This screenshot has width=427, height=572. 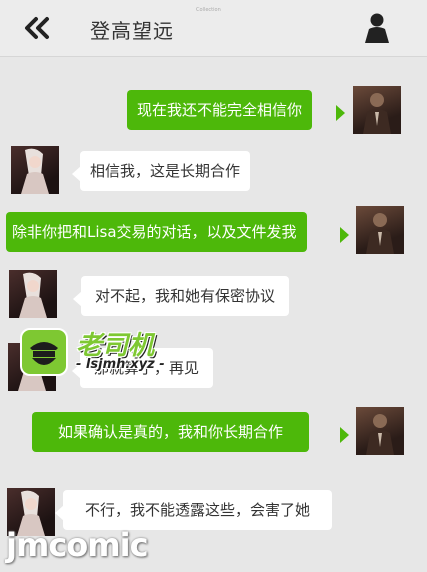 What do you see at coordinates (165, 171) in the screenshot?
I see `message-bubble-incoming: 相信我，这是长期合作` at bounding box center [165, 171].